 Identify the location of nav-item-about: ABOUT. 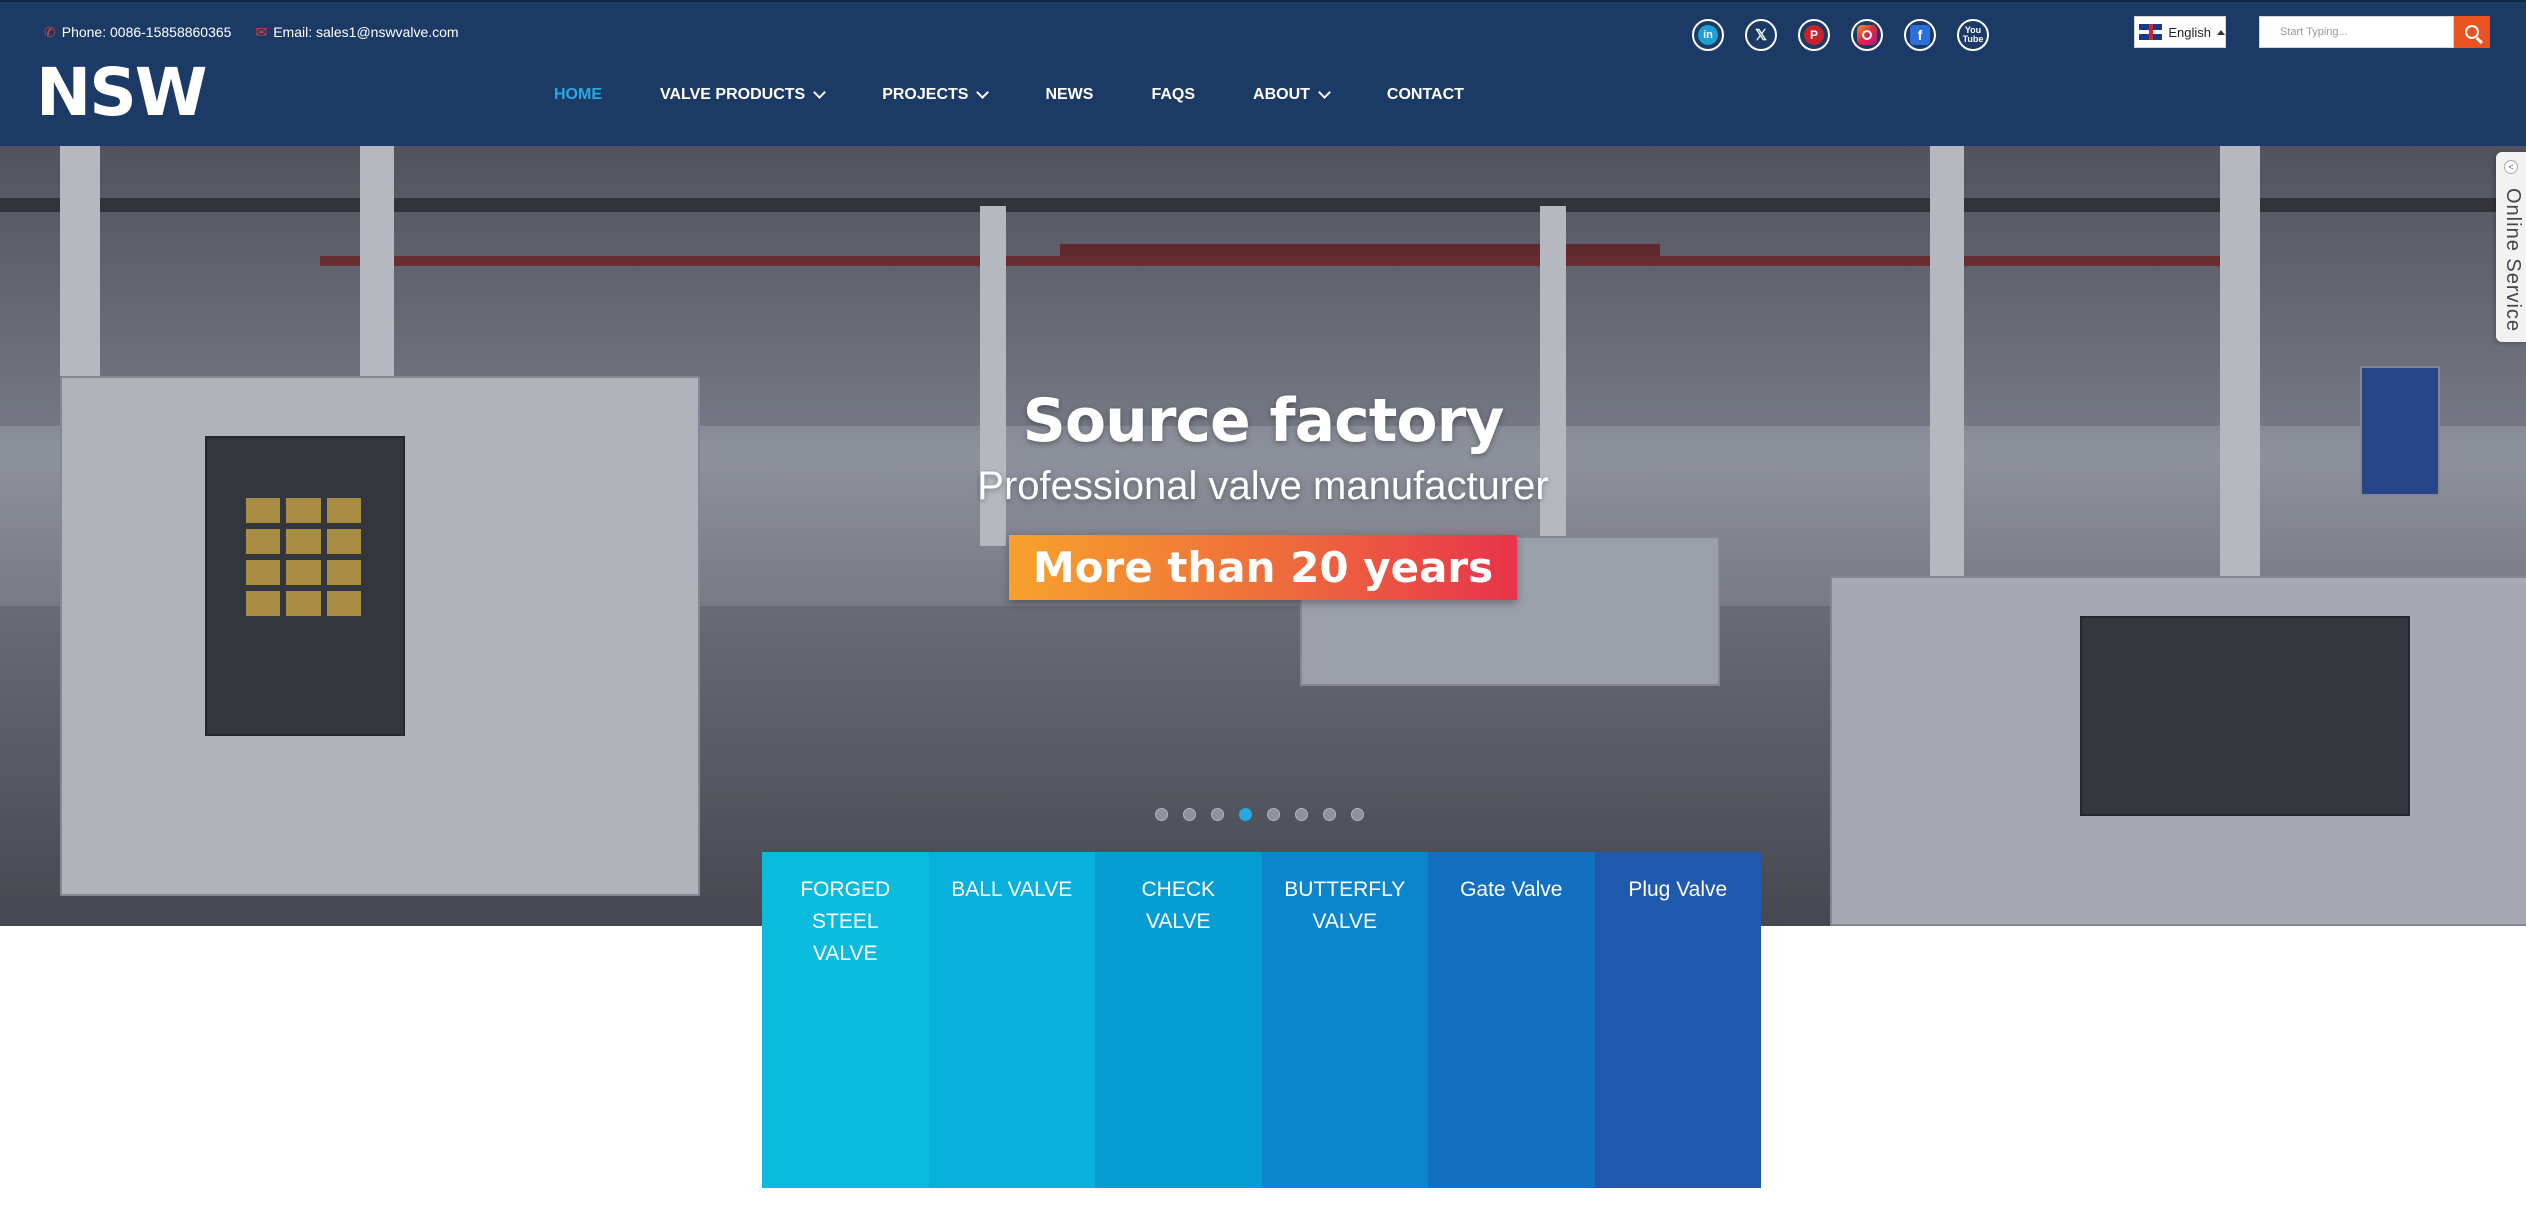
(1292, 95).